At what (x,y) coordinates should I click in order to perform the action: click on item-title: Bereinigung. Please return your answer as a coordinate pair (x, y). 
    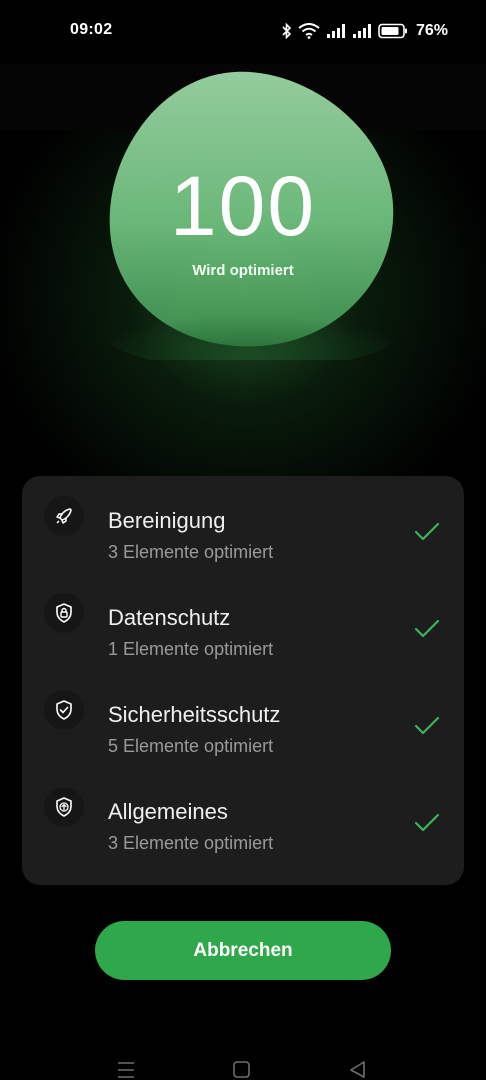
    Looking at the image, I should click on (167, 520).